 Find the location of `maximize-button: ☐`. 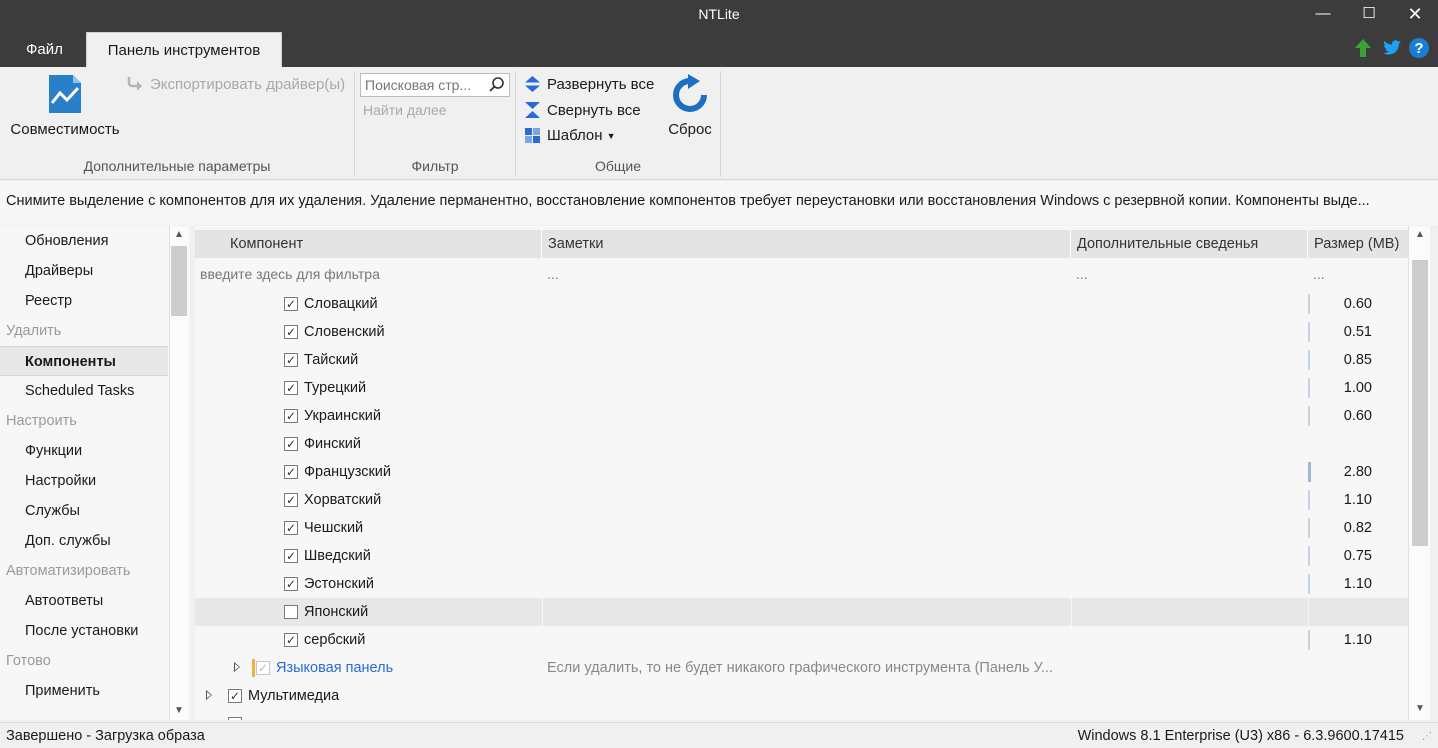

maximize-button: ☐ is located at coordinates (1369, 15).